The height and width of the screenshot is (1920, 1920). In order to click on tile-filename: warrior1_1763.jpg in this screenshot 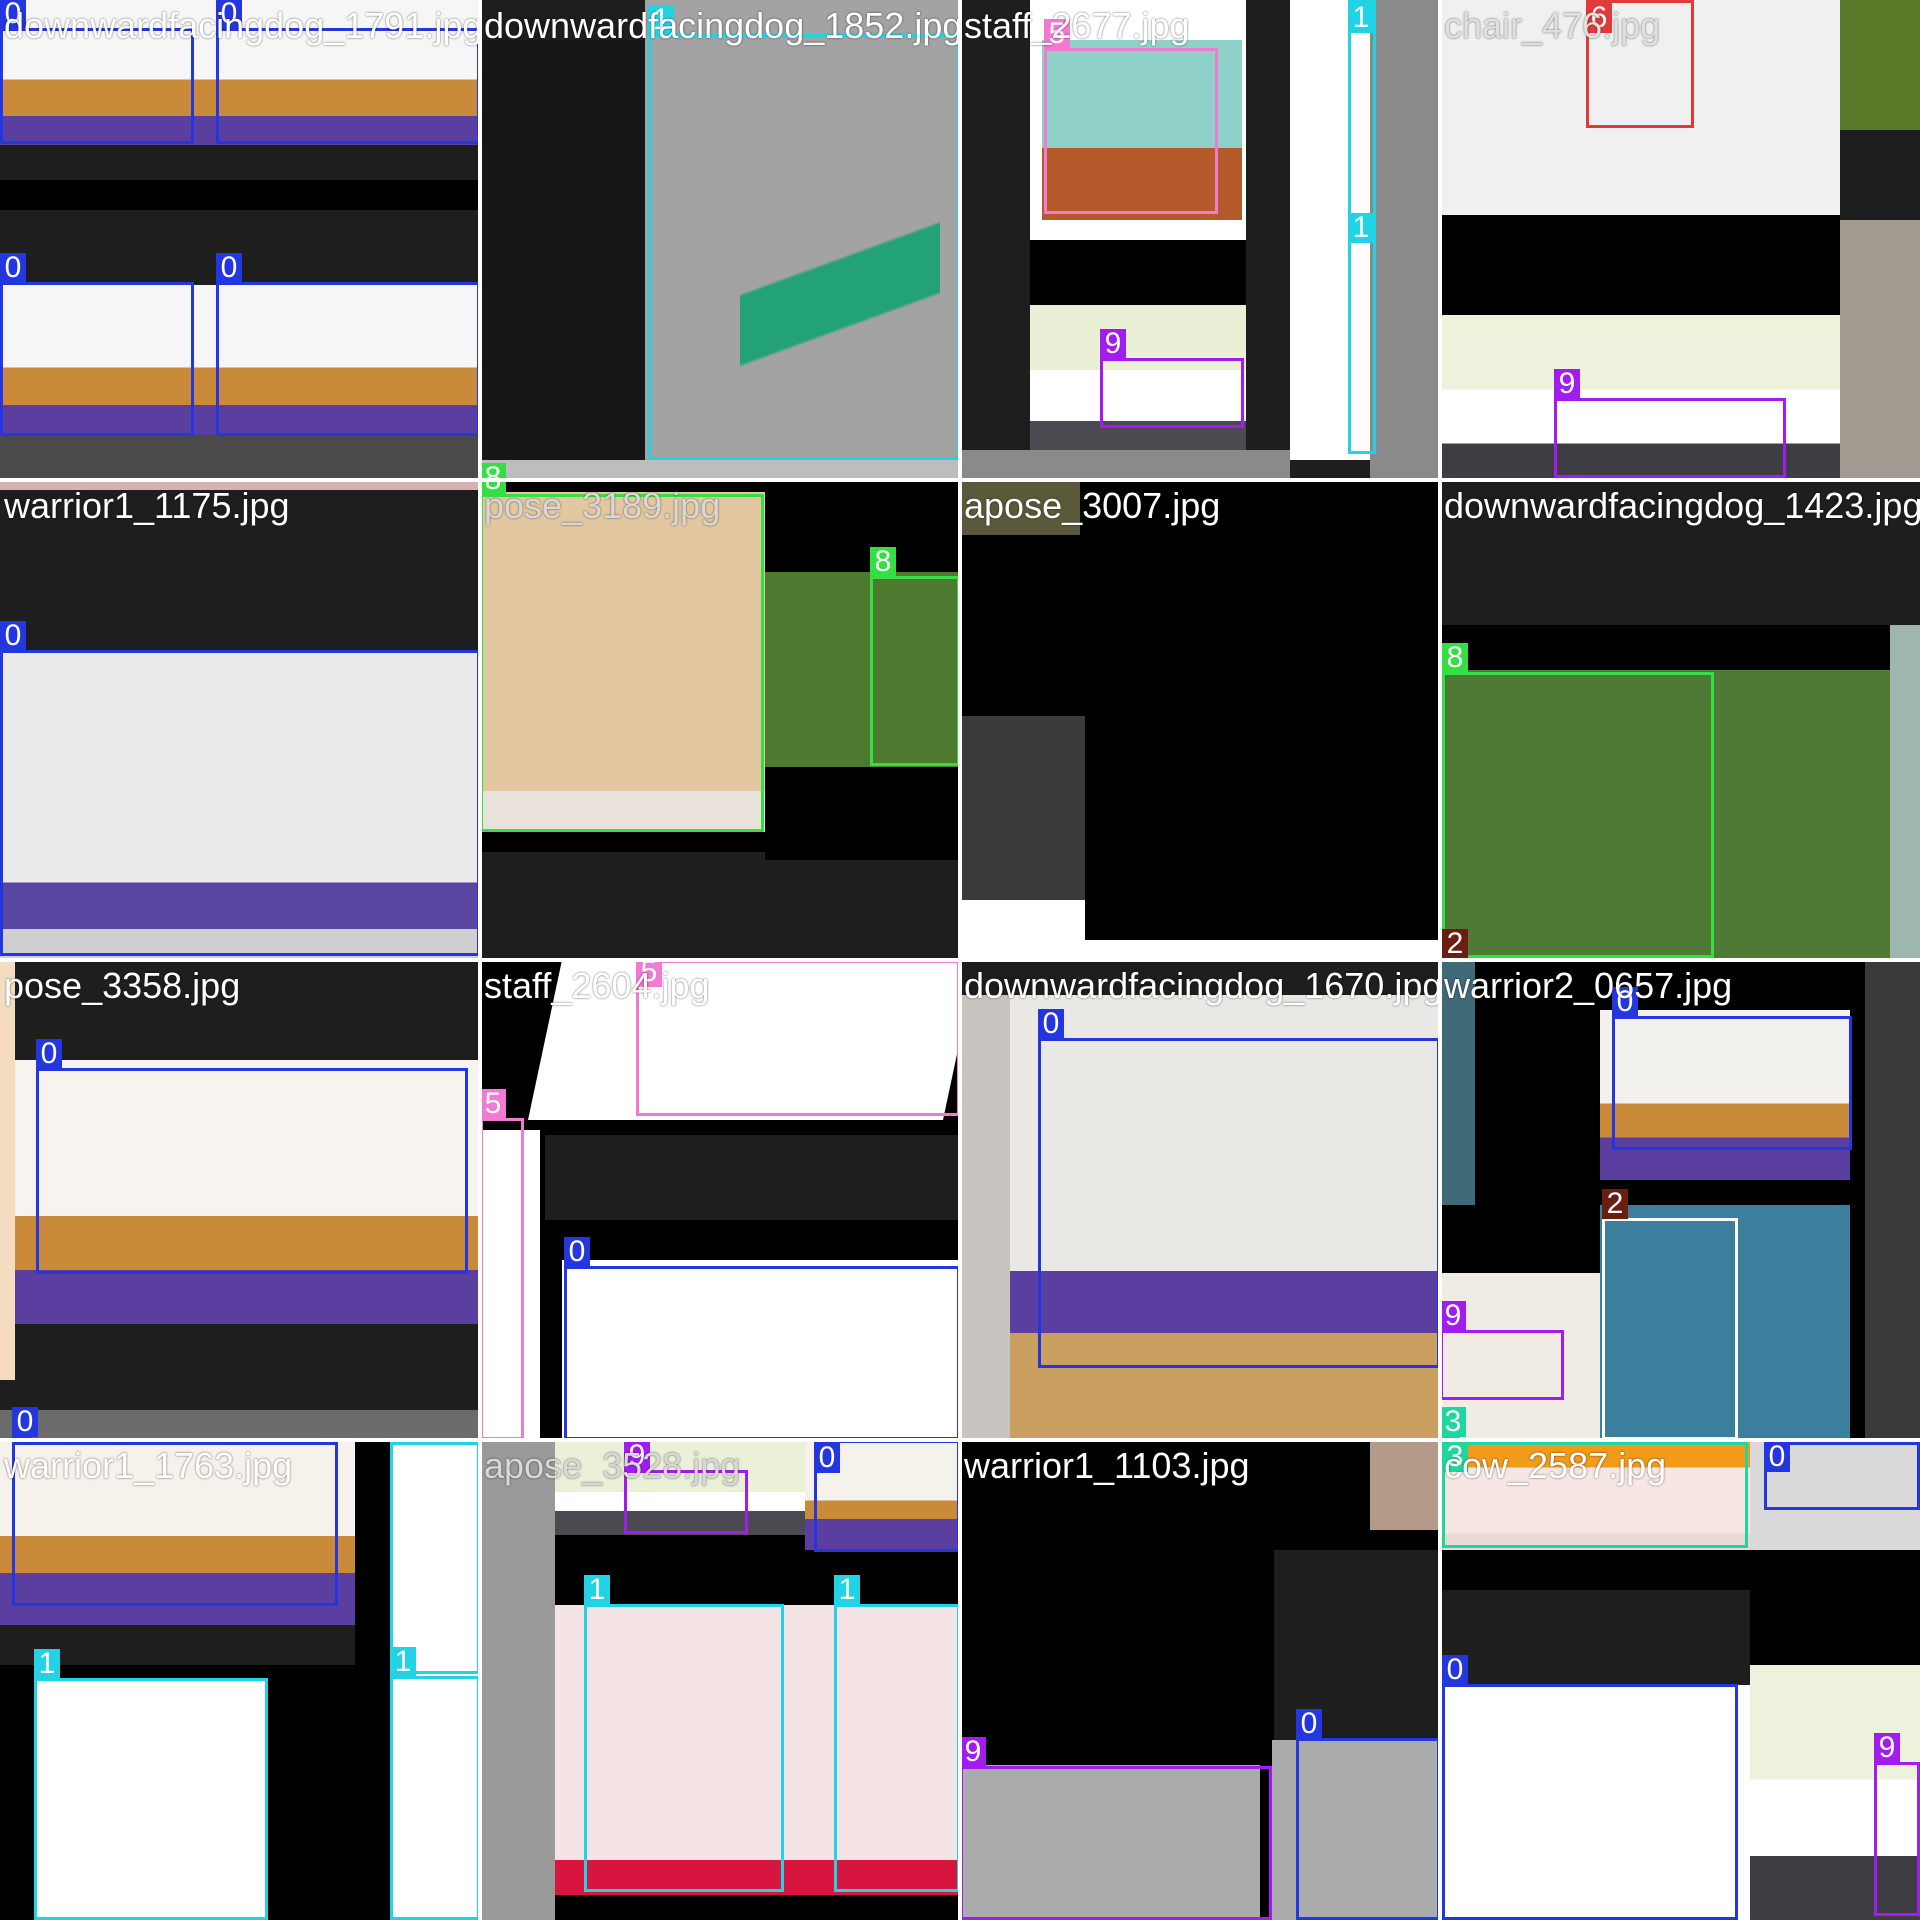, I will do `click(148, 1465)`.